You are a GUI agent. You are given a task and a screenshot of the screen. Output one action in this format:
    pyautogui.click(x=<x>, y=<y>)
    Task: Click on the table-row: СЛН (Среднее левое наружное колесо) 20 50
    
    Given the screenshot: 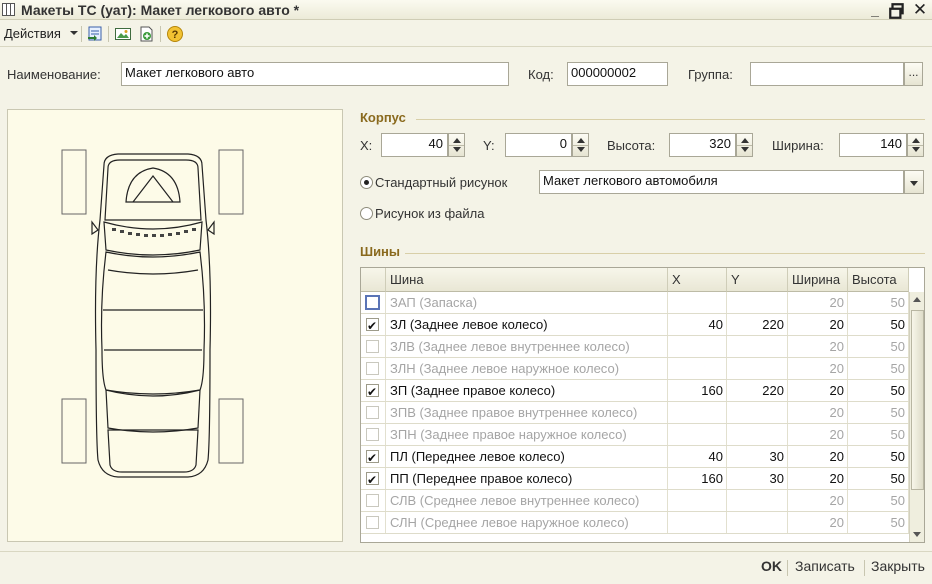 What is the action you would take?
    pyautogui.click(x=635, y=523)
    